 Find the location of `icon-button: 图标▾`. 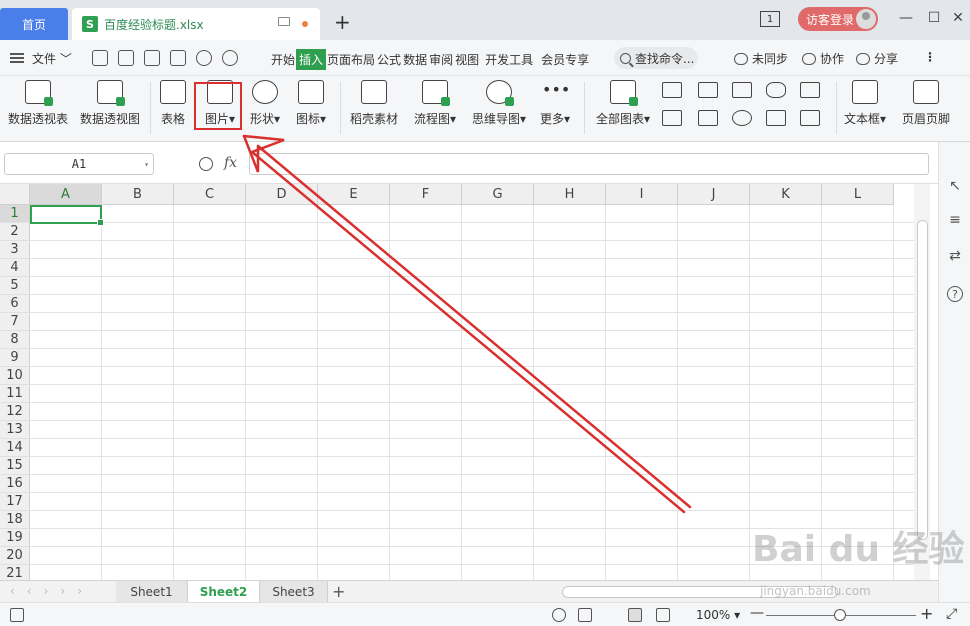

icon-button: 图标▾ is located at coordinates (311, 103).